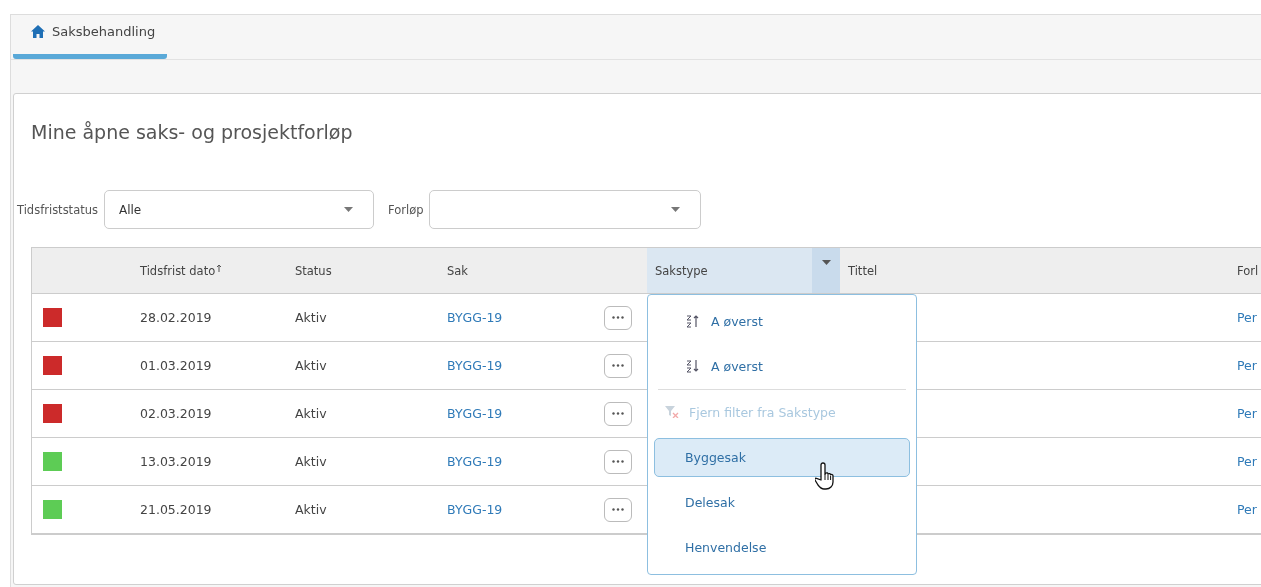 The height and width of the screenshot is (587, 1261). What do you see at coordinates (405, 209) in the screenshot?
I see `filter-label: Forløp` at bounding box center [405, 209].